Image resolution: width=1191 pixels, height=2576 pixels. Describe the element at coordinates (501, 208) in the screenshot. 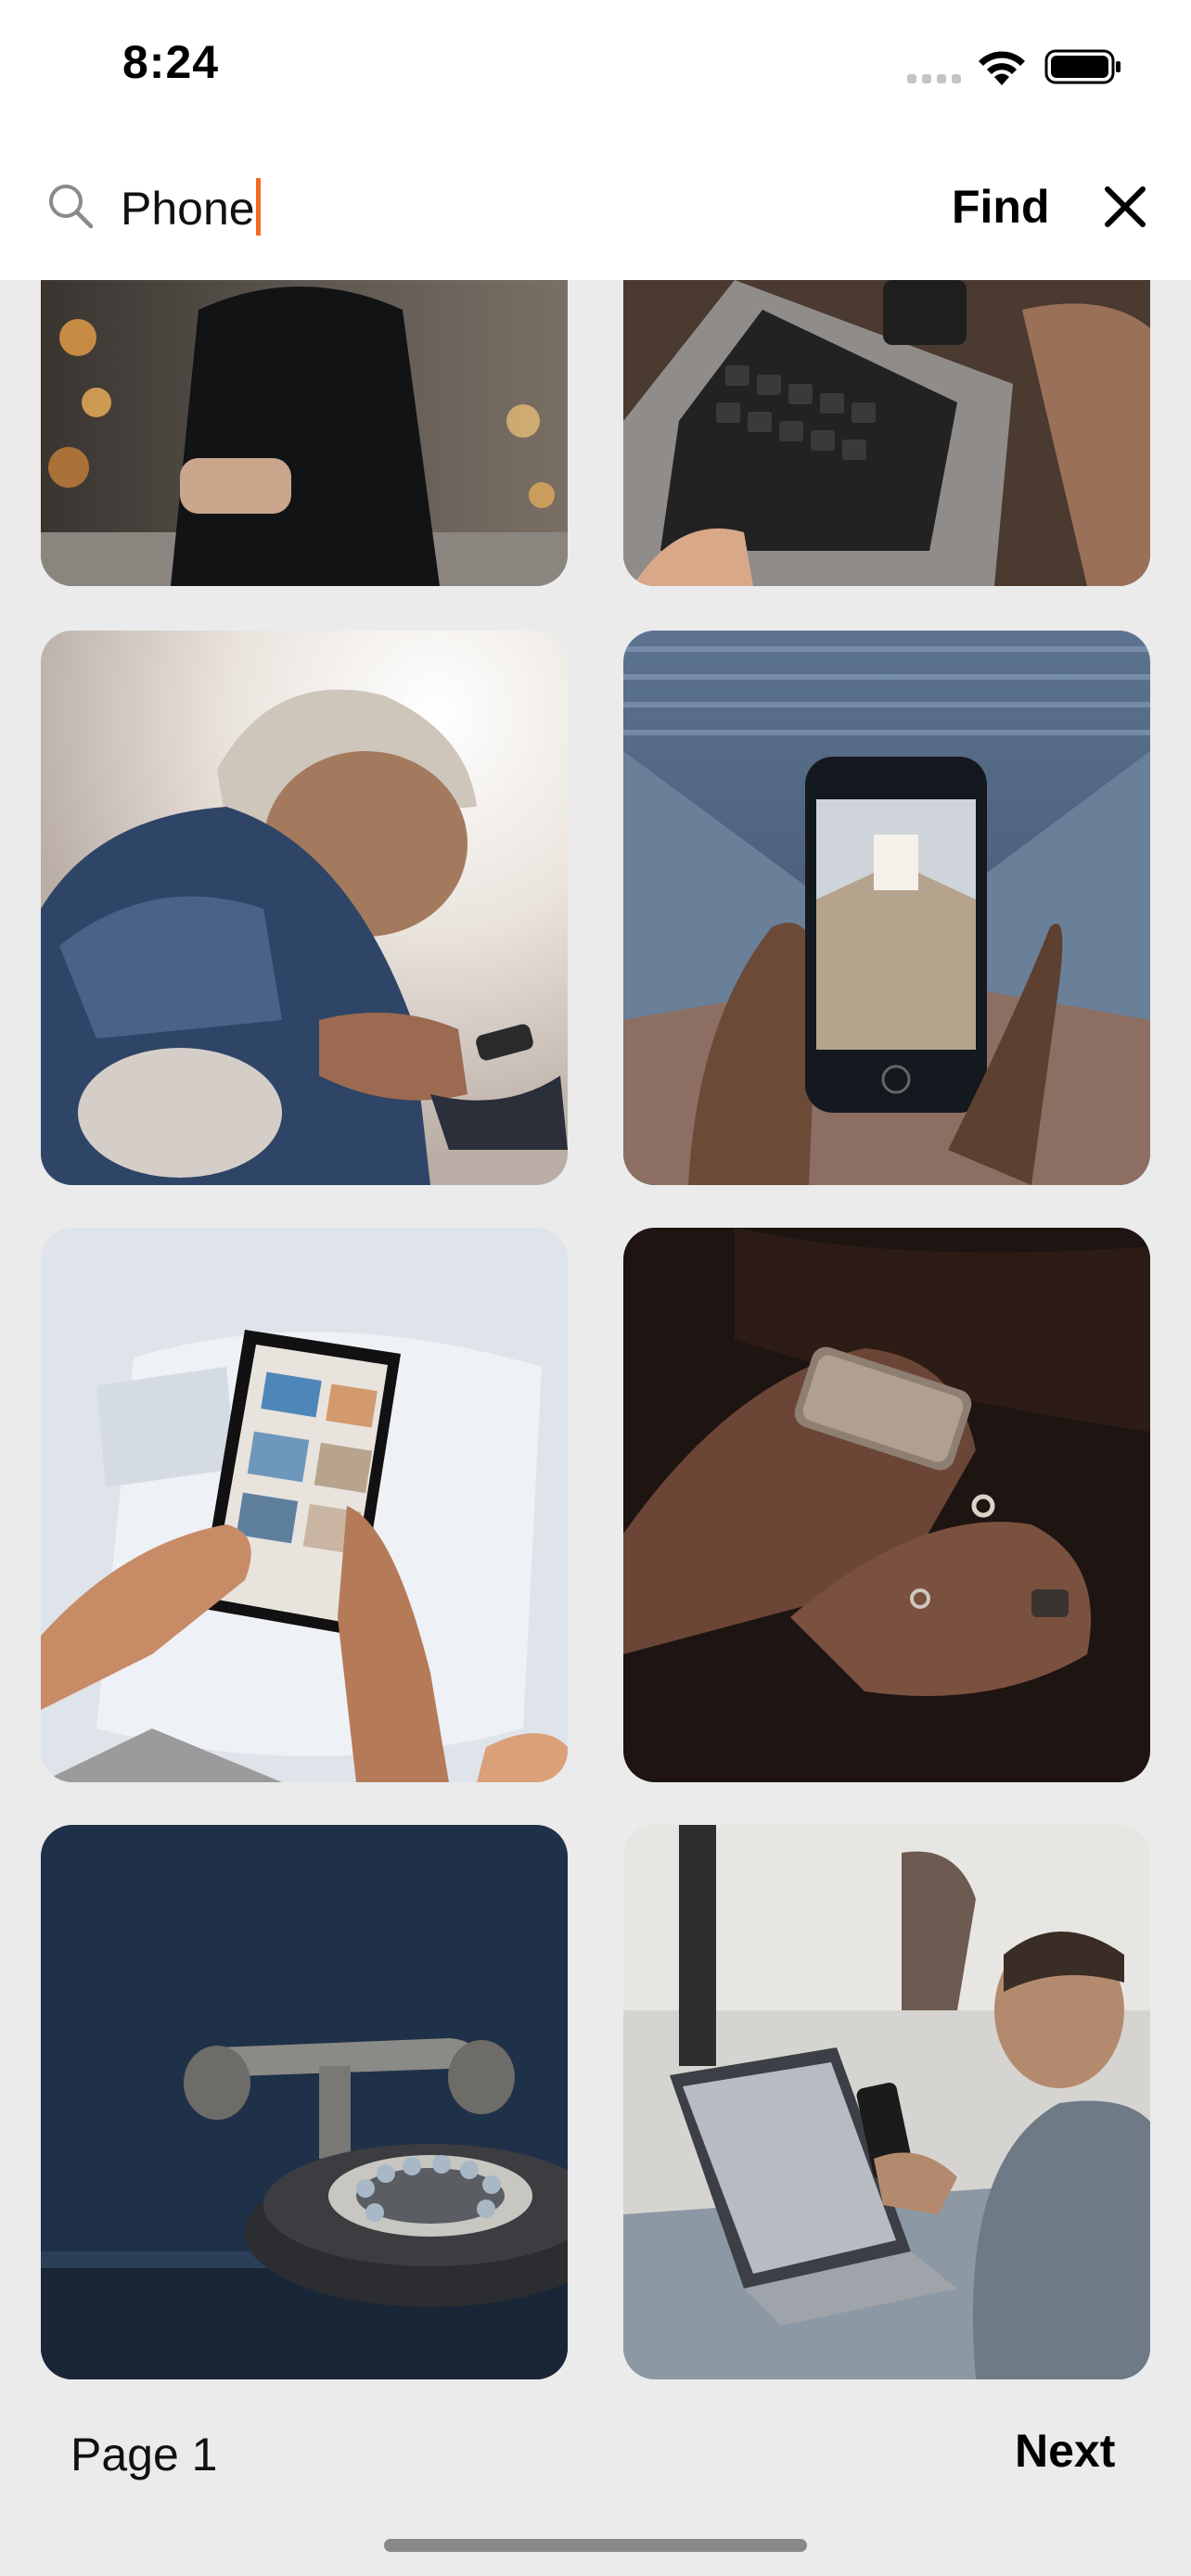

I see `search-input: Phone` at that location.